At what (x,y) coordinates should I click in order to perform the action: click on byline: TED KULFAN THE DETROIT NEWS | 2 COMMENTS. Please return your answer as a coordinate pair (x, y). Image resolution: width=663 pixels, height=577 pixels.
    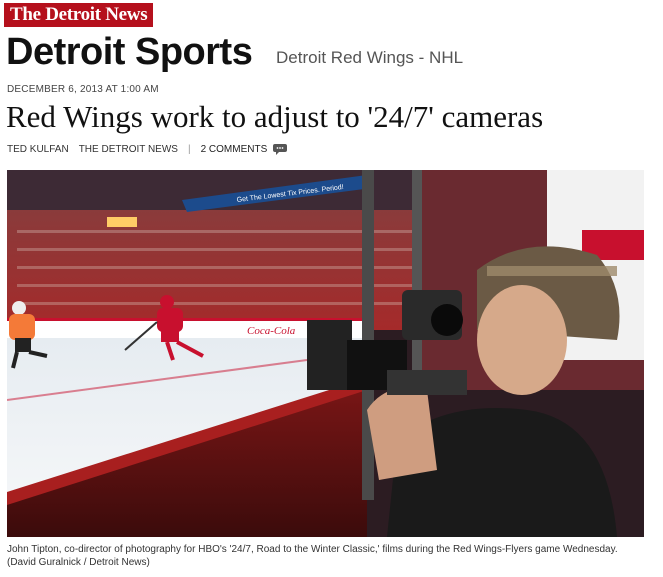
    Looking at the image, I should click on (147, 150).